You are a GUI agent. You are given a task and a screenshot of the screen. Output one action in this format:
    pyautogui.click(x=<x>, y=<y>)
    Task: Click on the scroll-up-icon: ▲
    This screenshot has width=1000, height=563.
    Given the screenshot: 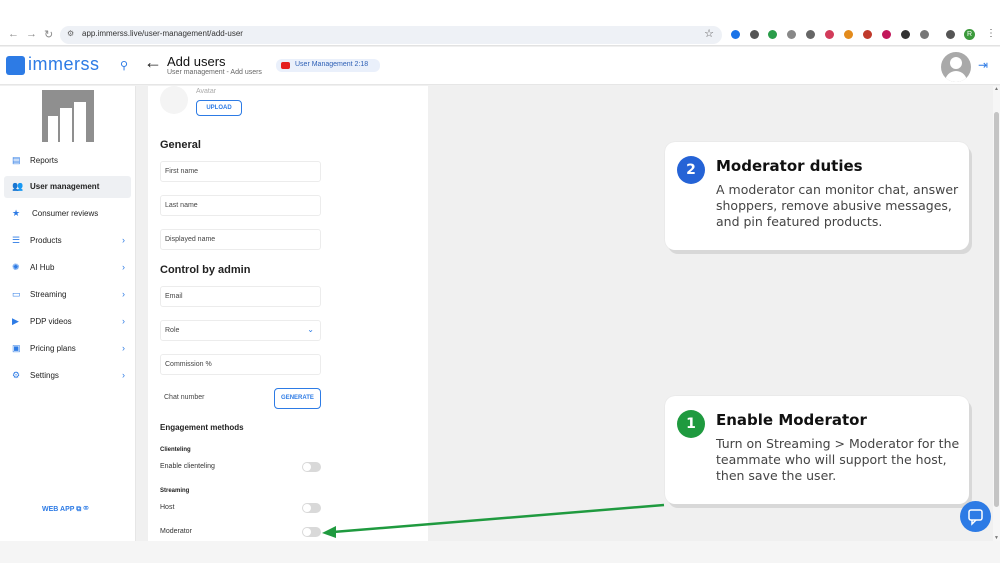 What is the action you would take?
    pyautogui.click(x=996, y=89)
    